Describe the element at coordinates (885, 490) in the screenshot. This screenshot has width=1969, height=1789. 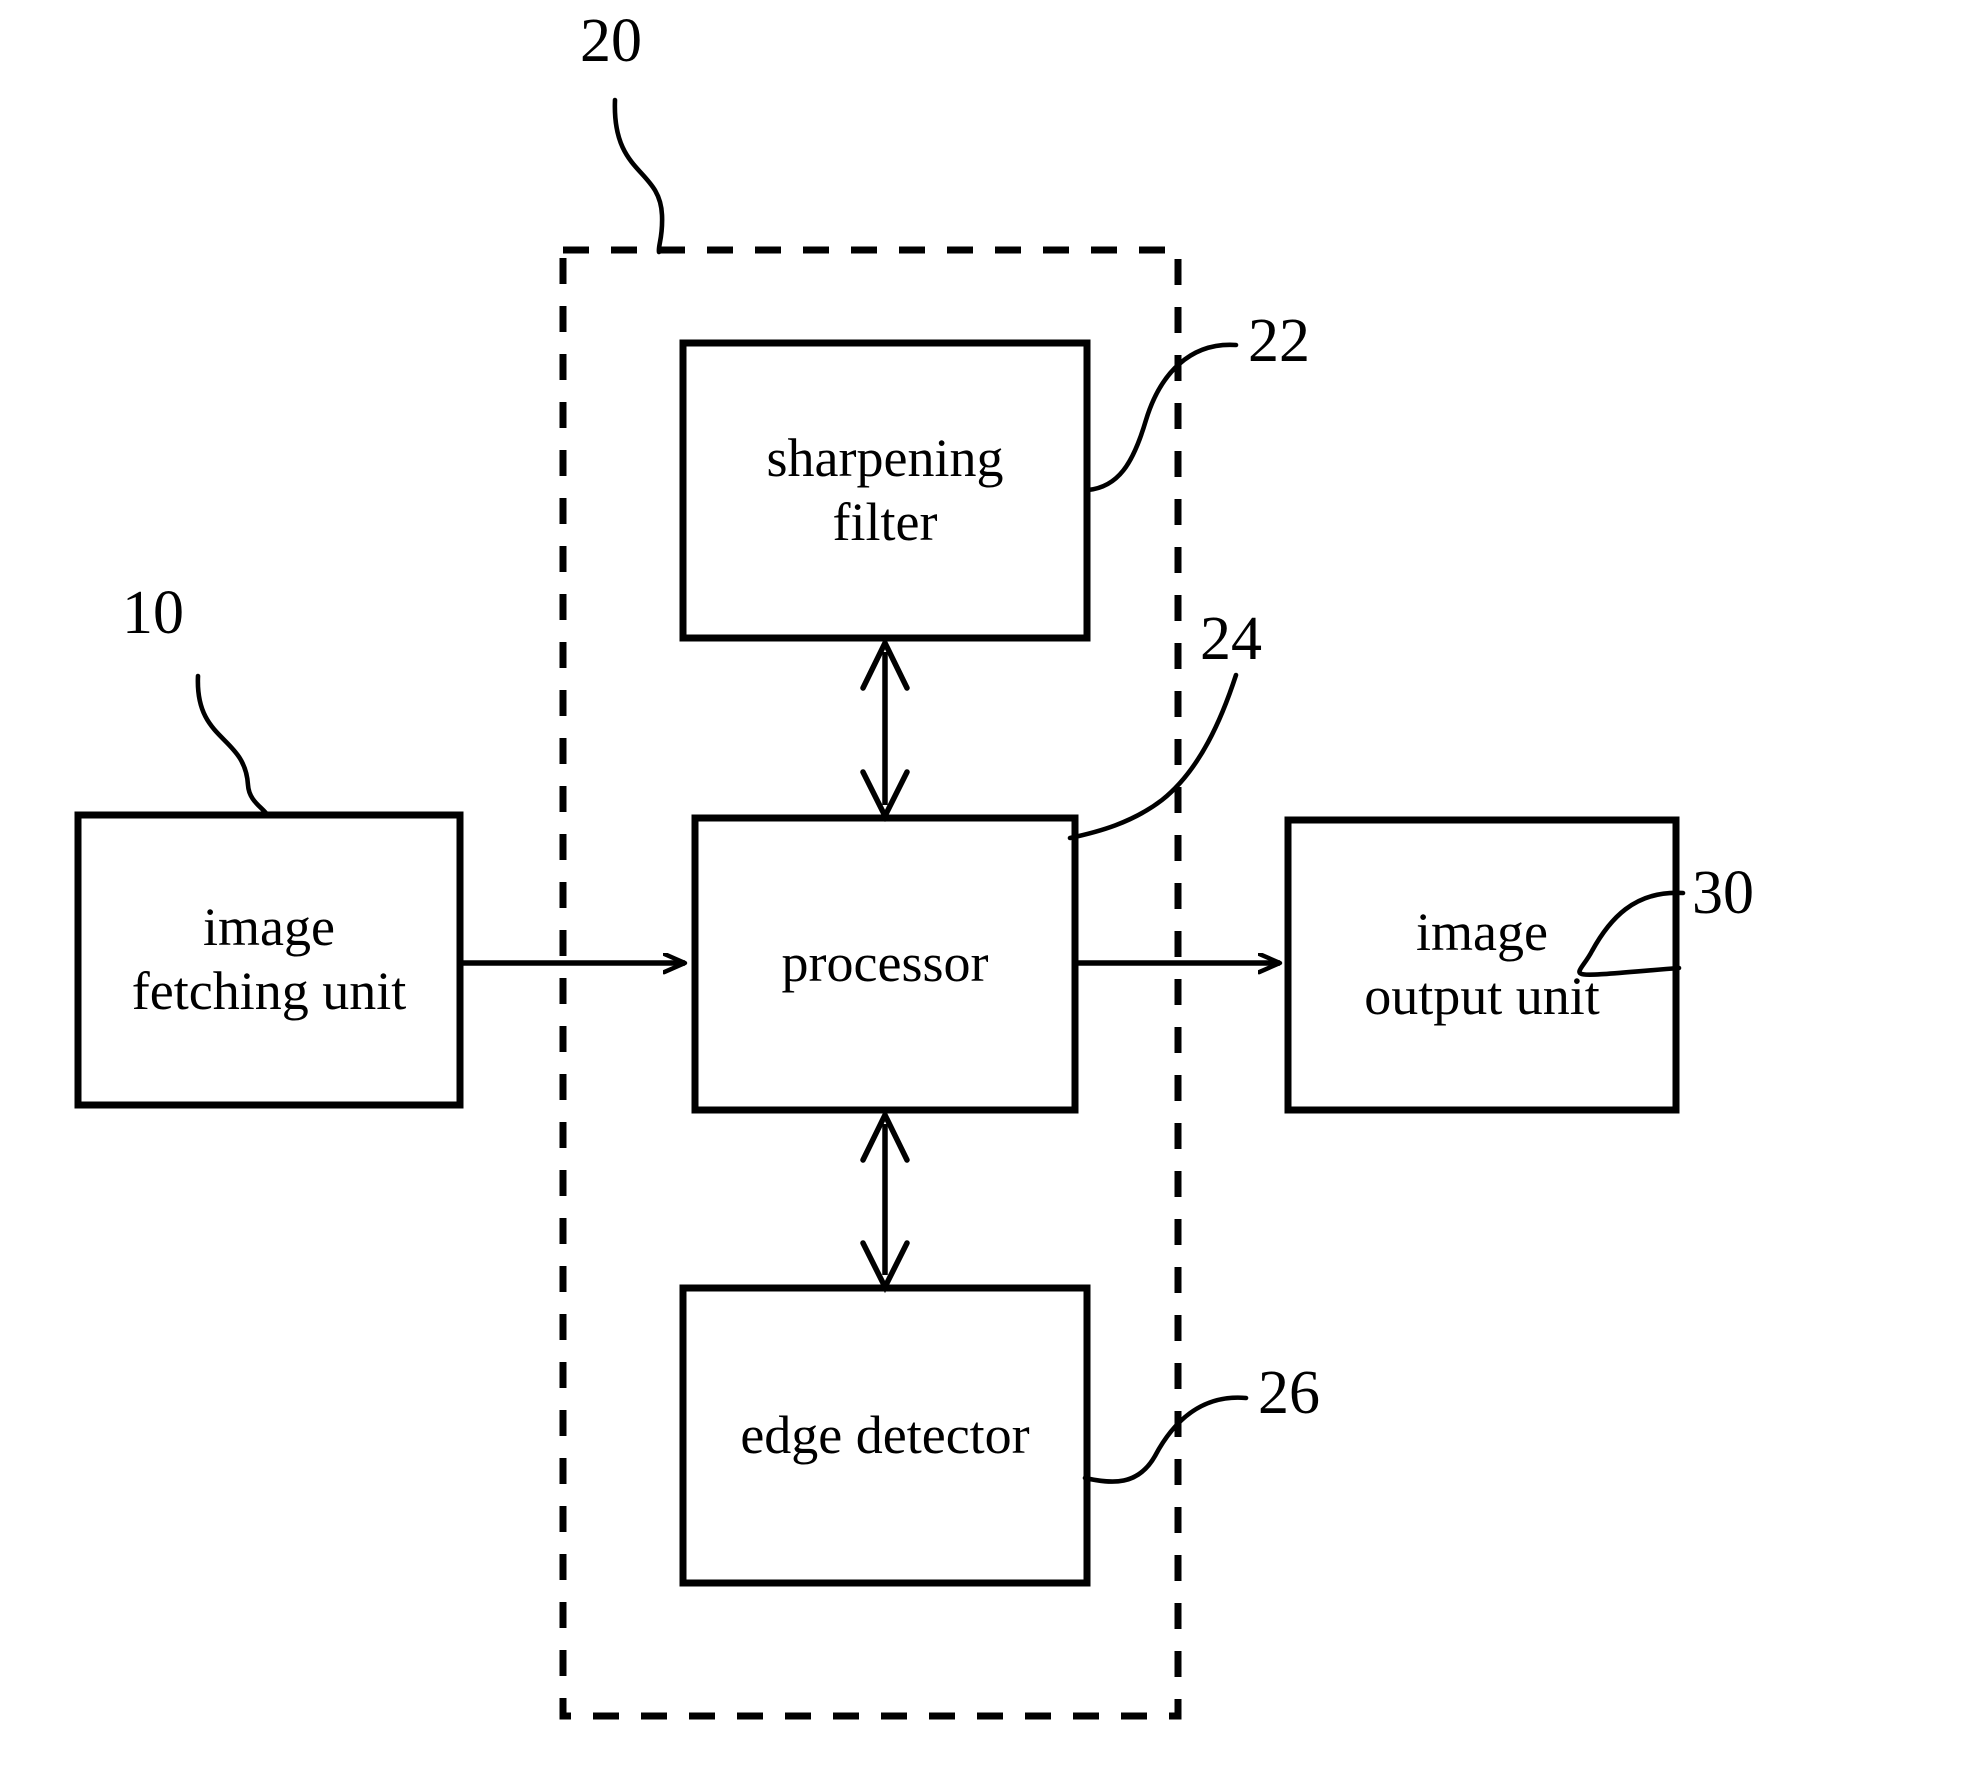
I see `sharpening-filter-box` at that location.